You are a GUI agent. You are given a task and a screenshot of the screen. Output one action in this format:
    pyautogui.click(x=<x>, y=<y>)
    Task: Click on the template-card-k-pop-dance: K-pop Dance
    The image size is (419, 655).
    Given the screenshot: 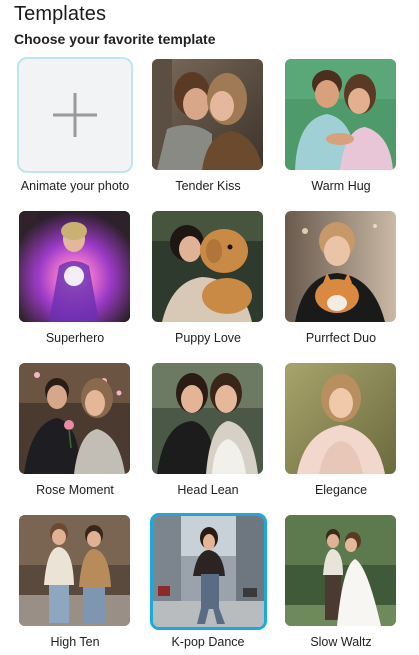 What is the action you would take?
    pyautogui.click(x=208, y=580)
    